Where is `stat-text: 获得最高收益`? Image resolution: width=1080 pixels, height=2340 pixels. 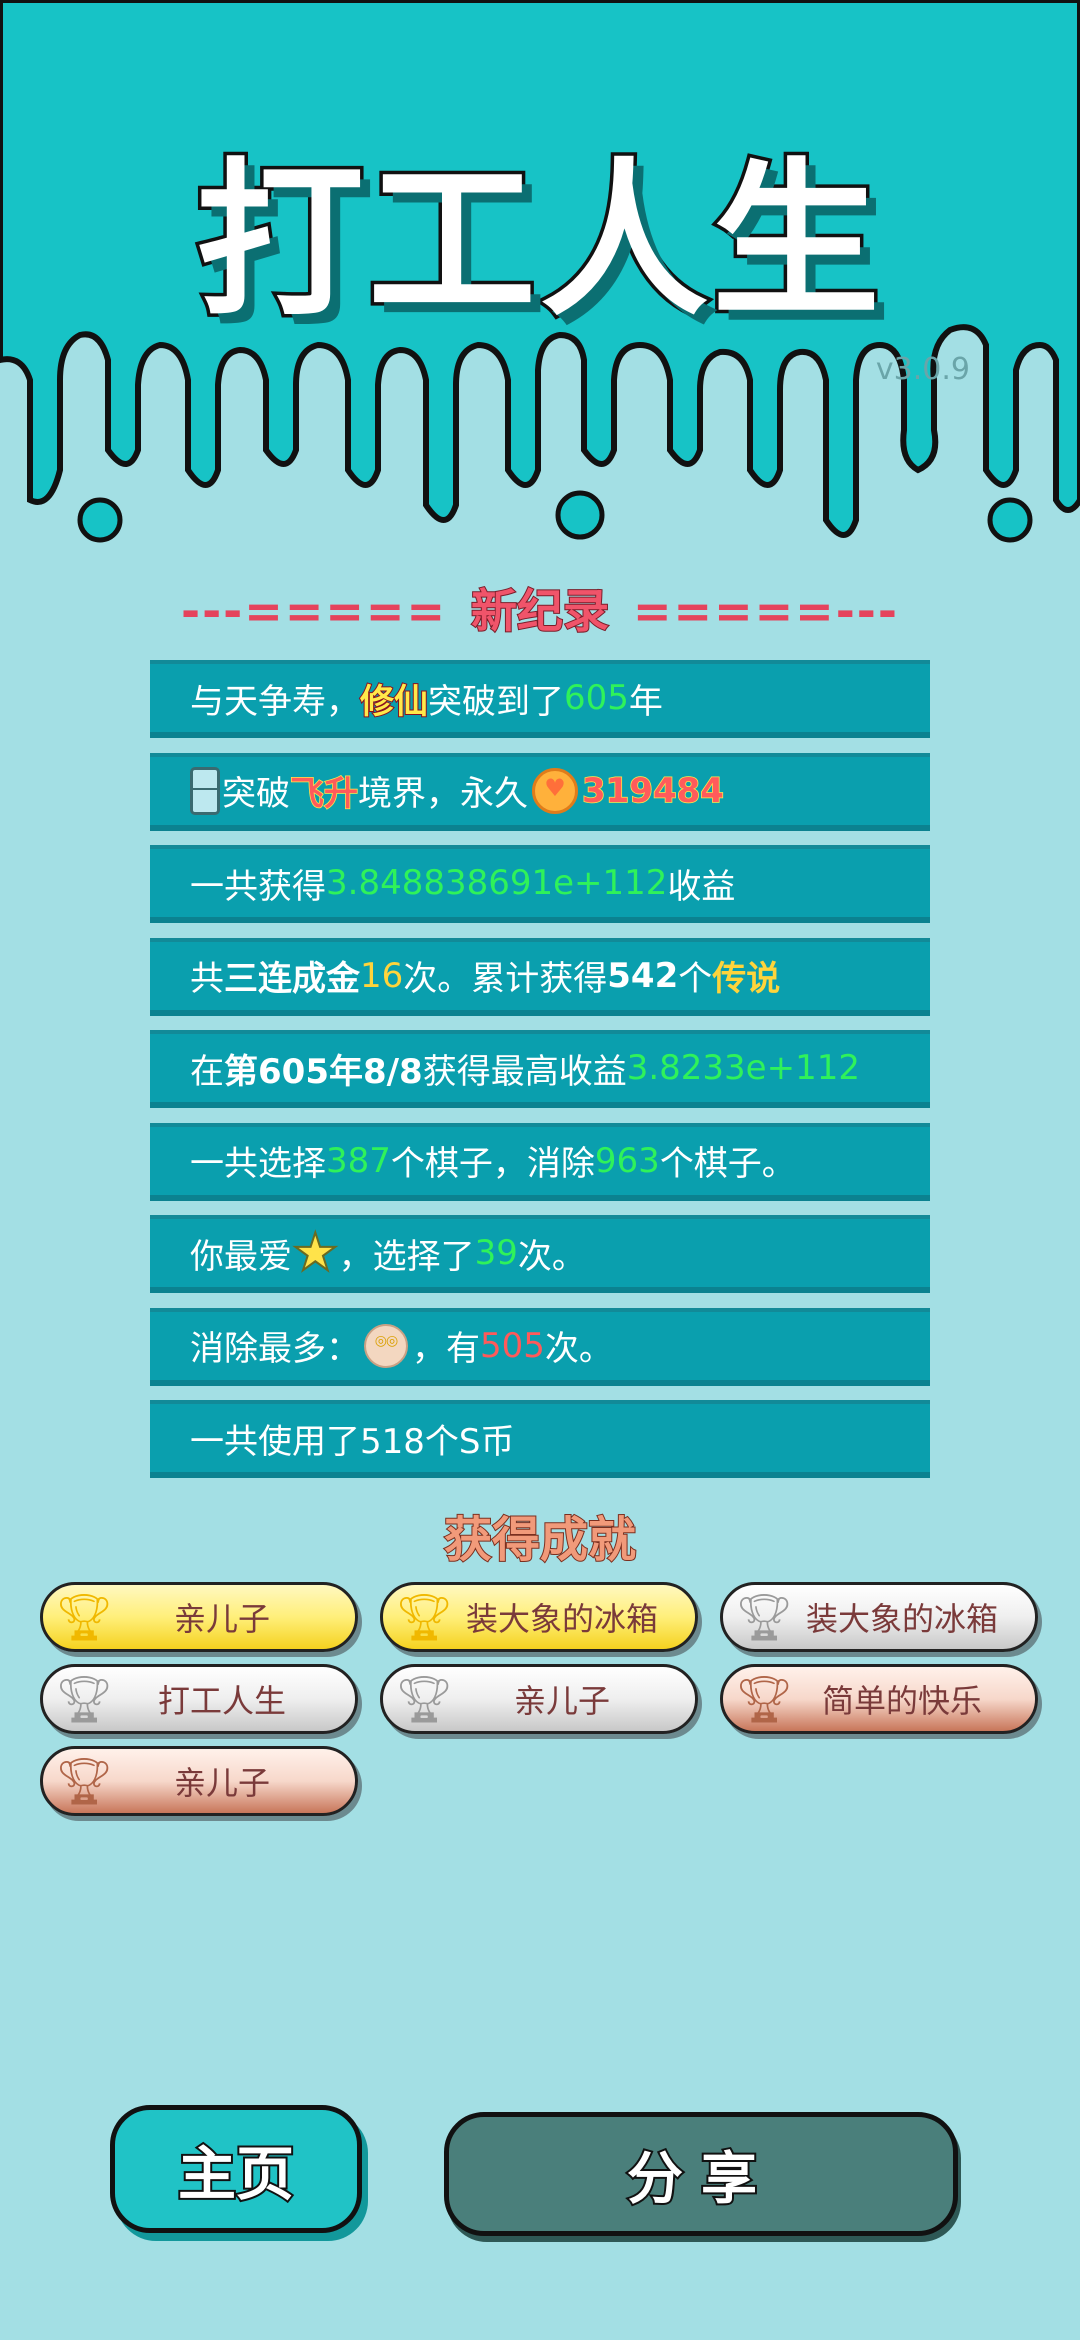
stat-text: 获得最高收益 is located at coordinates (524, 1071).